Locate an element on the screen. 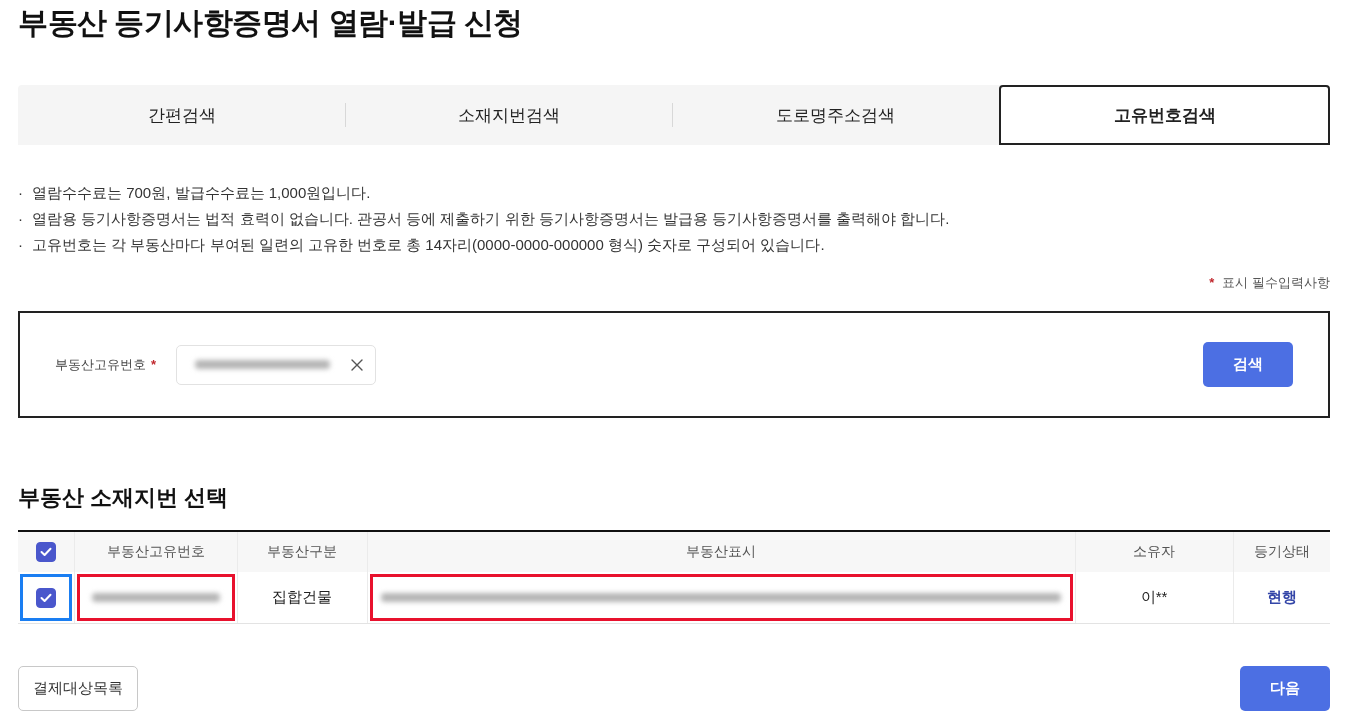 This screenshot has width=1360, height=719. search-button: 검색 is located at coordinates (1248, 364).